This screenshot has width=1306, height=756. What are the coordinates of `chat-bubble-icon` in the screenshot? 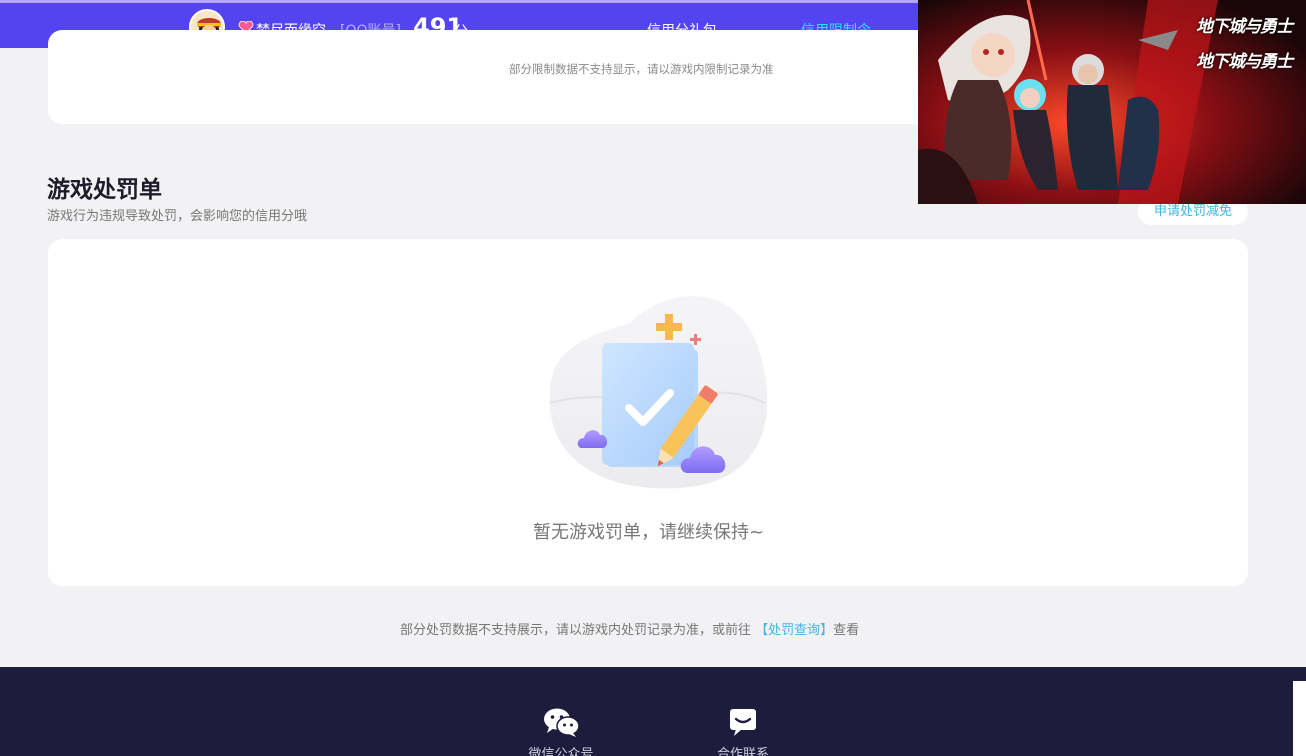 It's located at (743, 722).